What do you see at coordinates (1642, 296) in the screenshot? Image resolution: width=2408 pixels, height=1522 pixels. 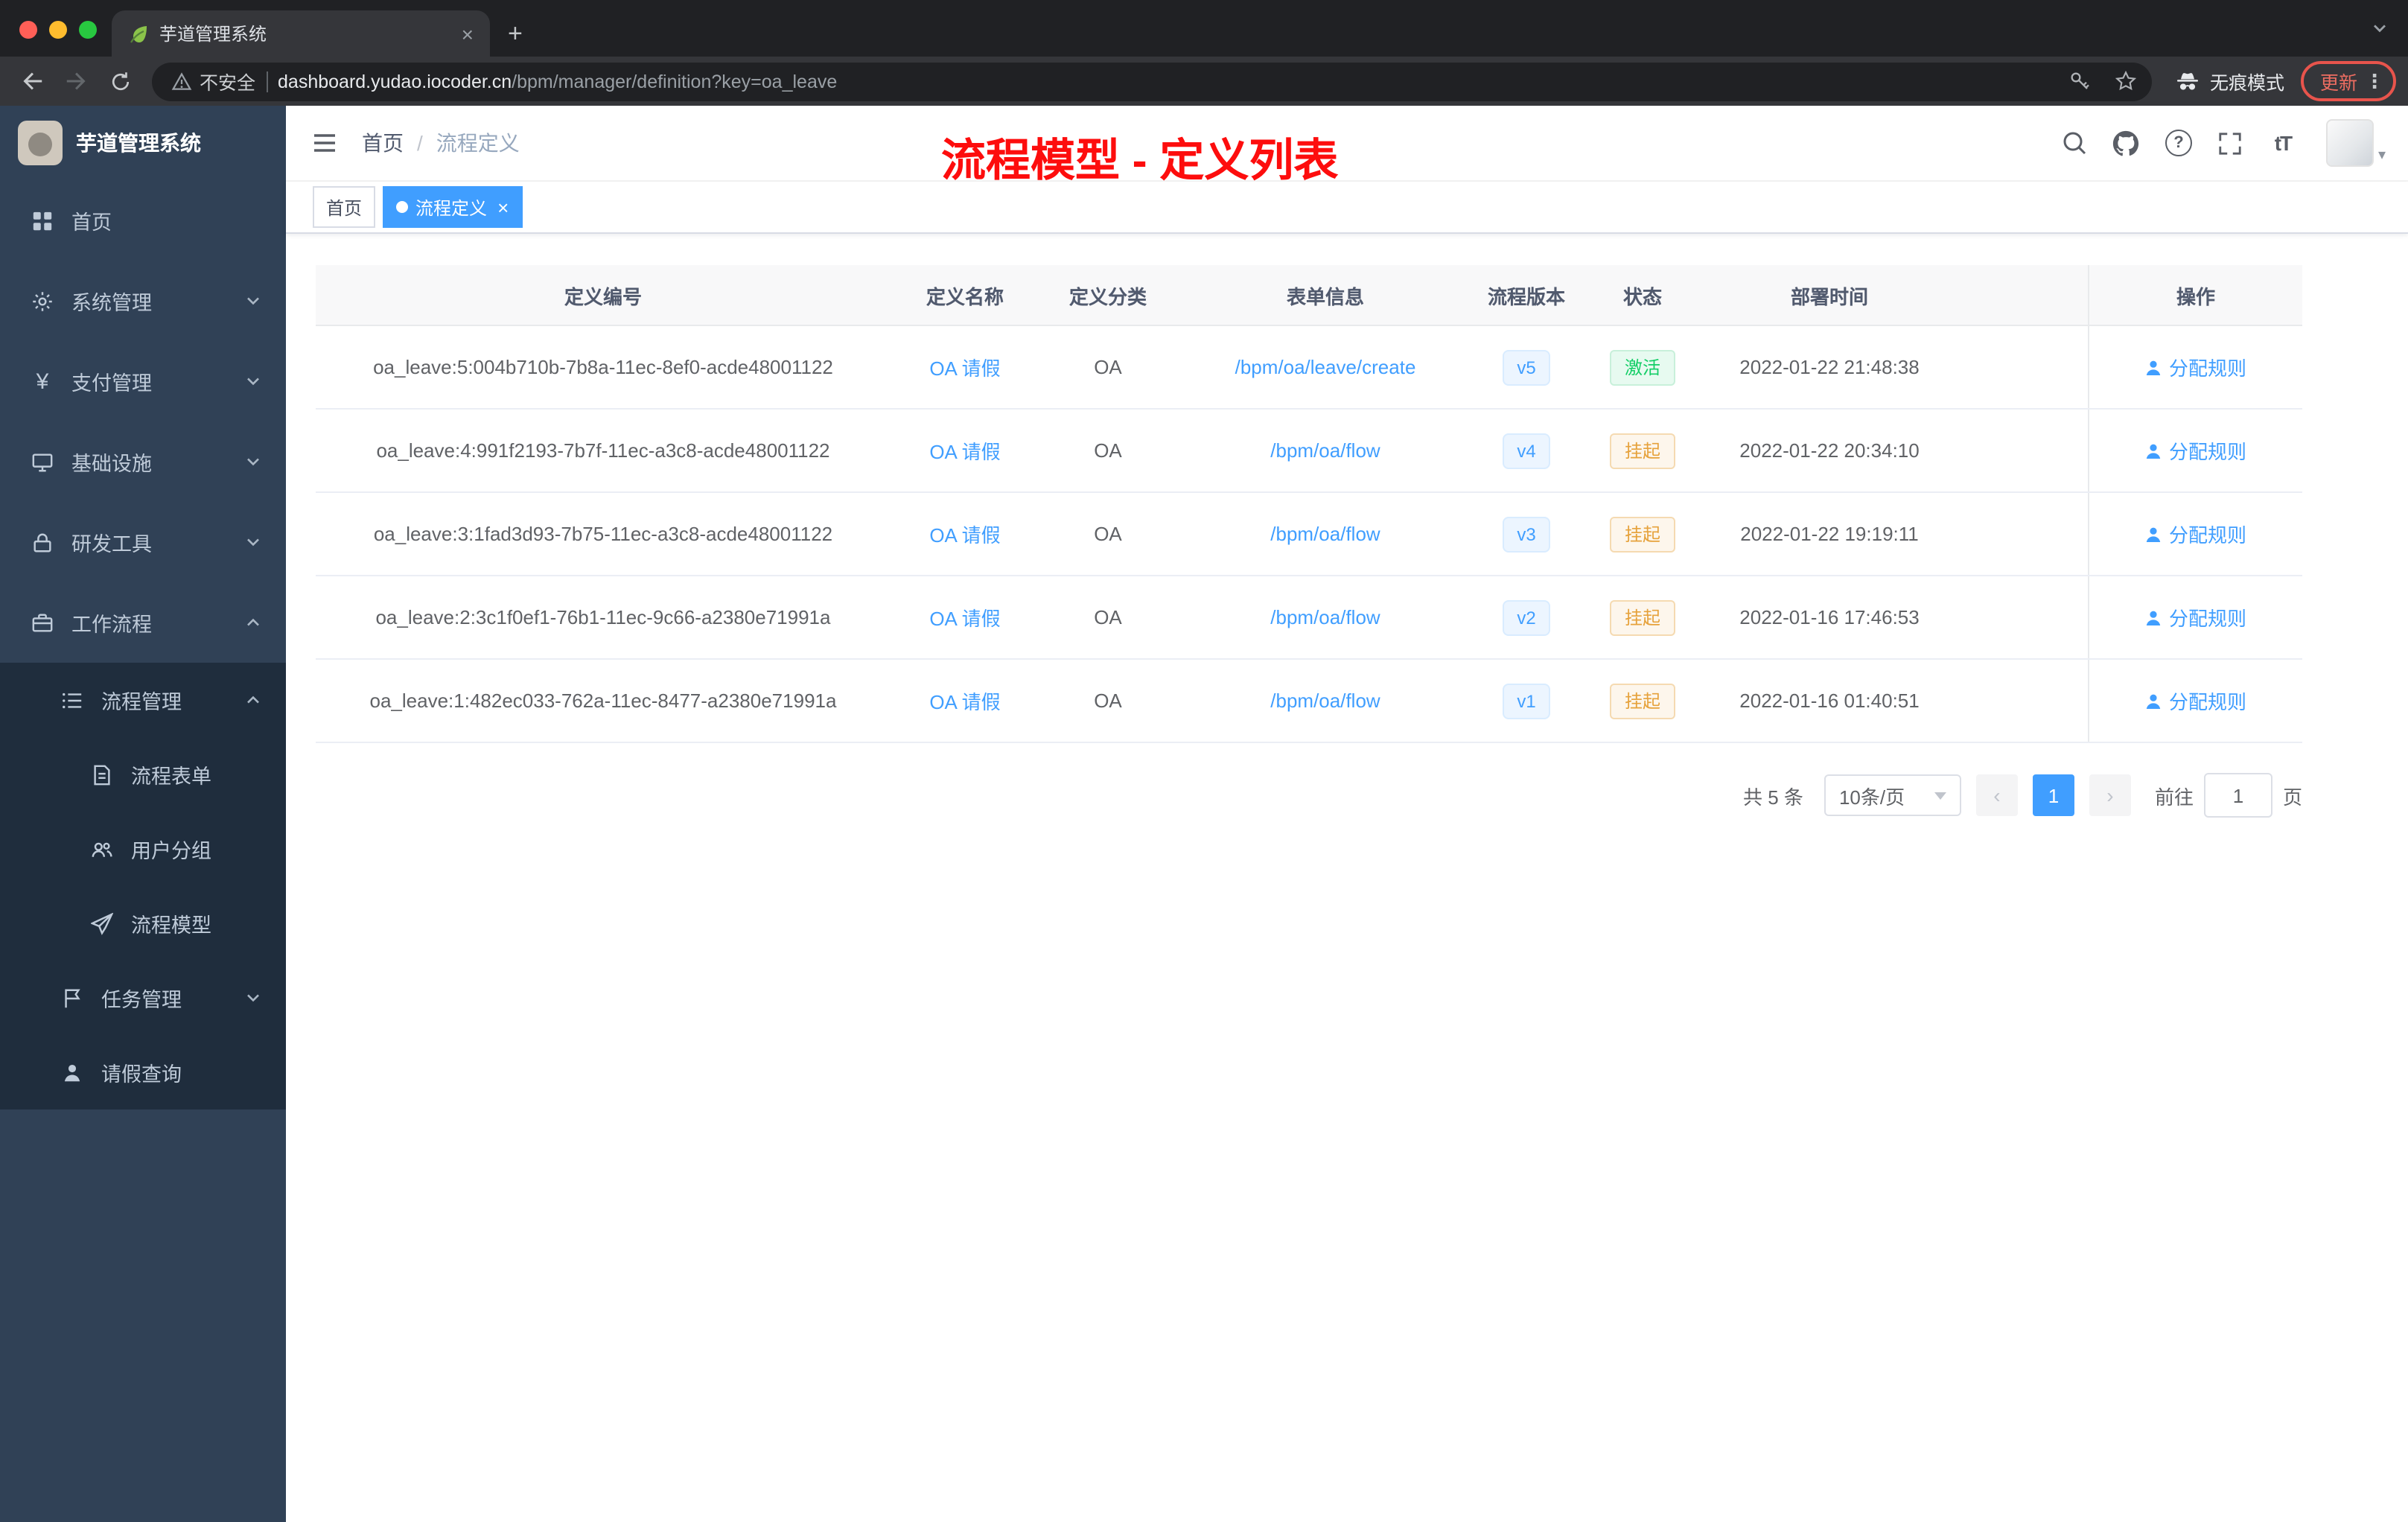 I see `column-header: 状态` at bounding box center [1642, 296].